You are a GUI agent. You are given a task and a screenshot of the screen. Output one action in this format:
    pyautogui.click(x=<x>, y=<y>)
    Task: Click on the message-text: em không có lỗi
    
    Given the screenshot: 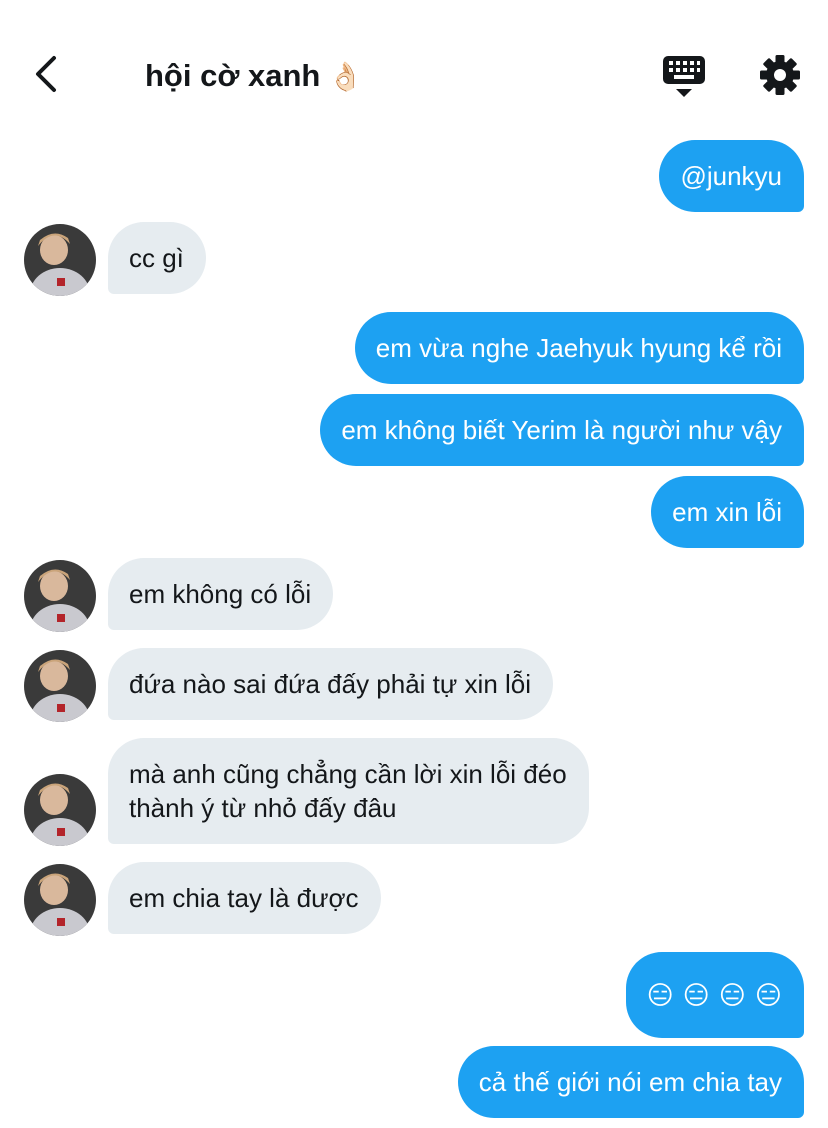 What is the action you would take?
    pyautogui.click(x=220, y=594)
    